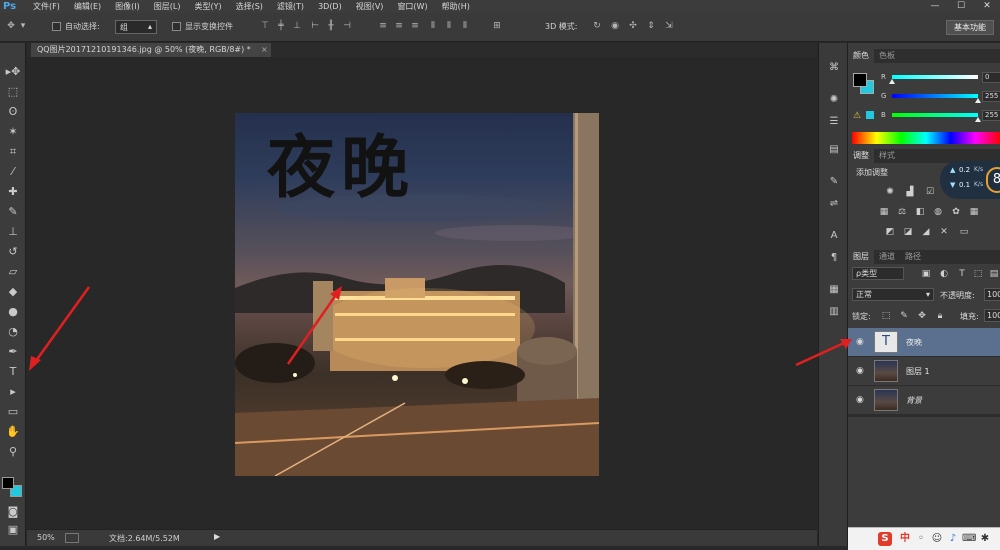 Image resolution: width=1000 pixels, height=550 pixels. I want to click on menu-select: 选择(S), so click(249, 6).